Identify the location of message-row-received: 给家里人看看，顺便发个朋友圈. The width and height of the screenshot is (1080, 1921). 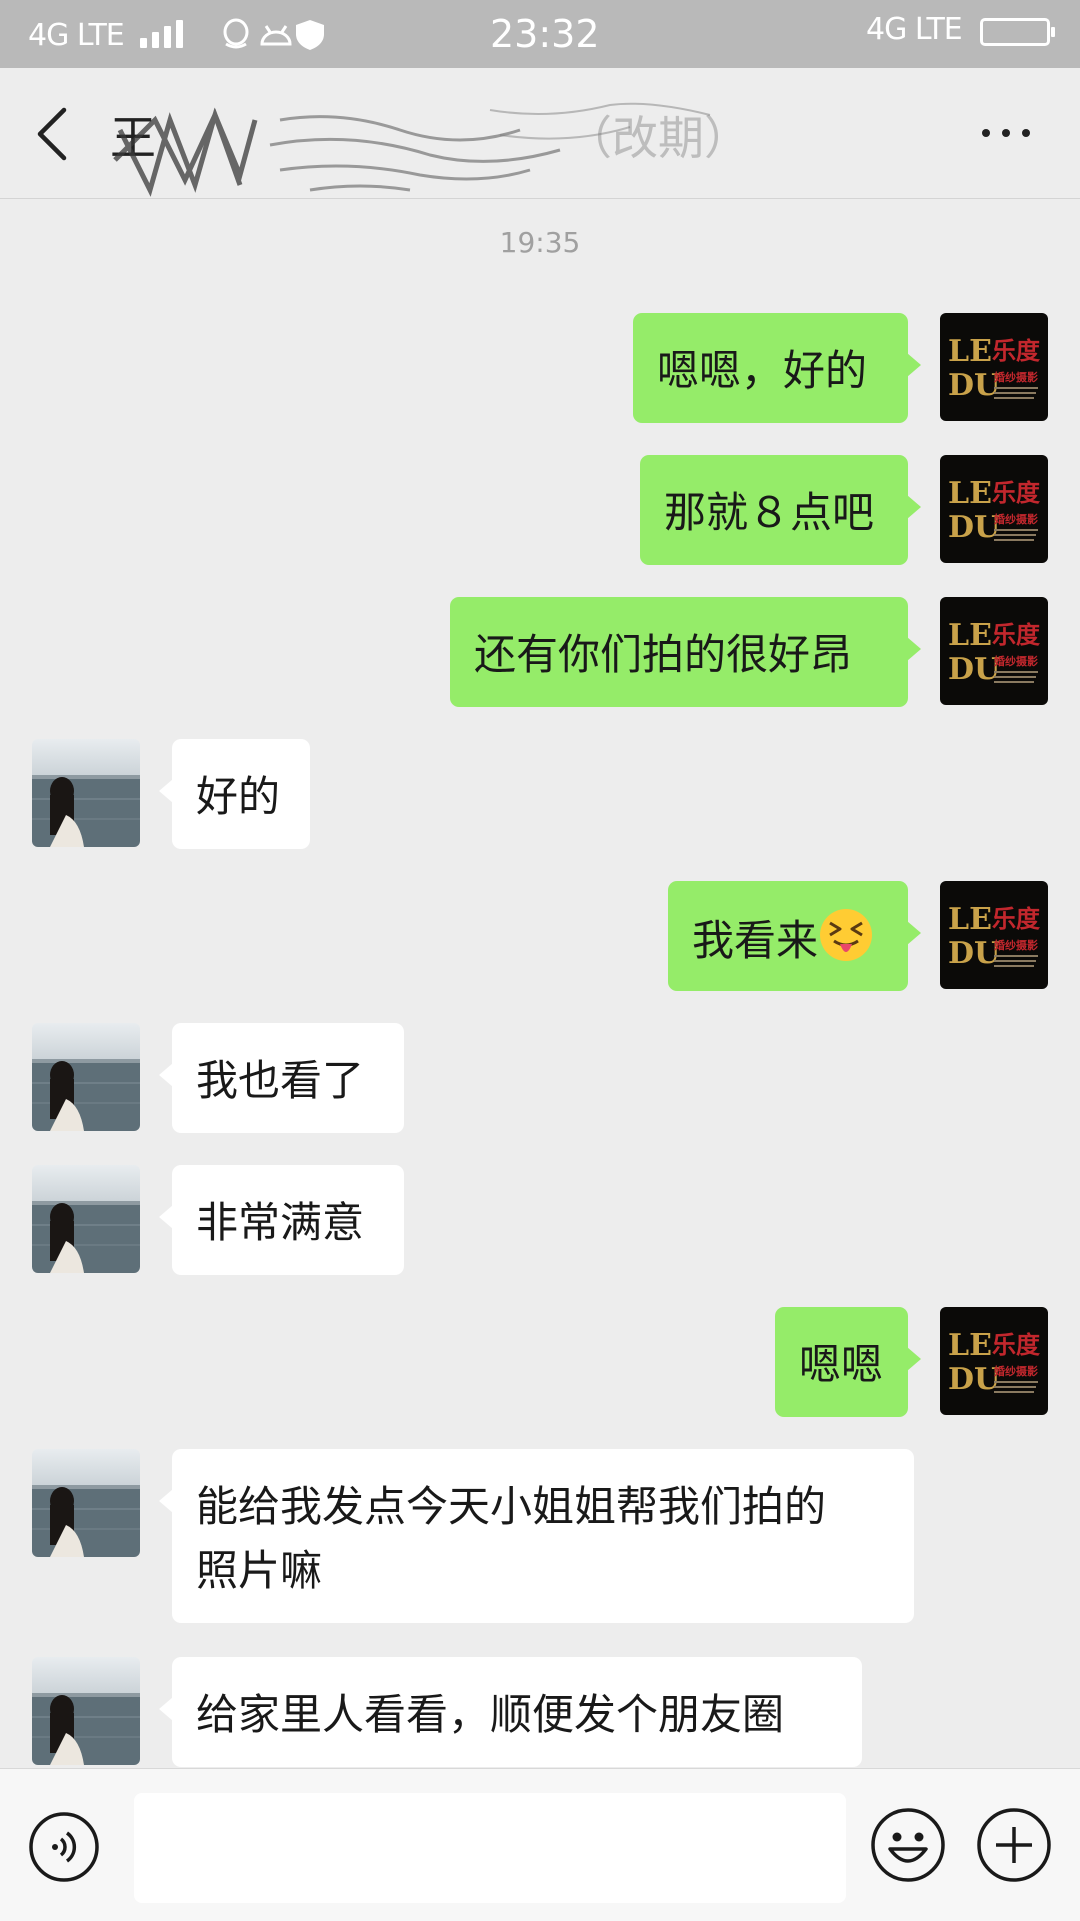
(540, 1712).